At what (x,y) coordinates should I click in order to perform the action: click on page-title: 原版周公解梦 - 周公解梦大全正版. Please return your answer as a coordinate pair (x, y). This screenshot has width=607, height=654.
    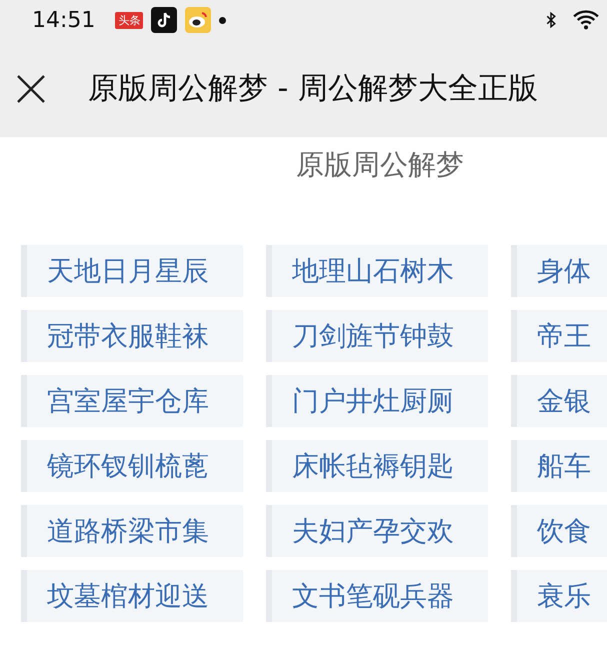
    Looking at the image, I should click on (313, 89).